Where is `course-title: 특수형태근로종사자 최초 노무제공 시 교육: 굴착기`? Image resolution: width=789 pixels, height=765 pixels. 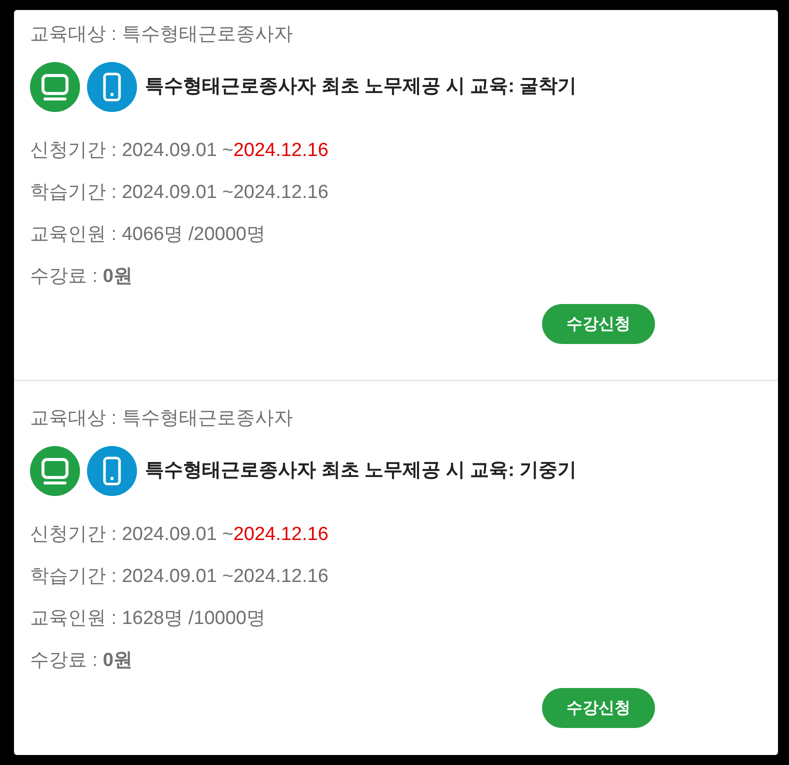
course-title: 특수형태근로종사자 최초 노무제공 시 교육: 굴착기 is located at coordinates (361, 87).